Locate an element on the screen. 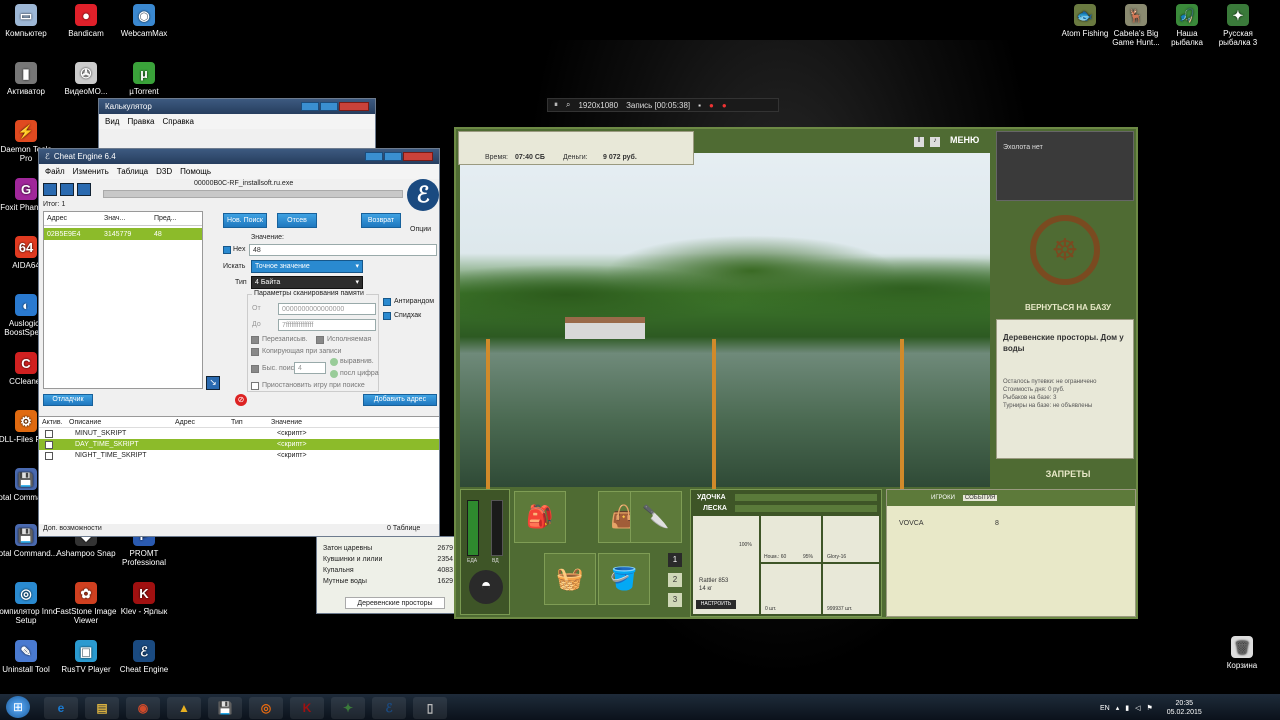  rod-slot-button: 1 is located at coordinates (675, 560).